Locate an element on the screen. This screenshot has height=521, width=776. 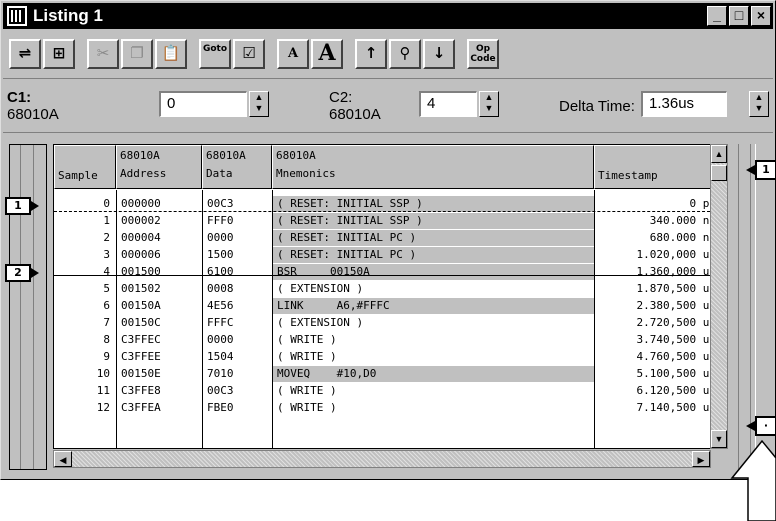
delta-time-field: 1.36us is located at coordinates (684, 104).